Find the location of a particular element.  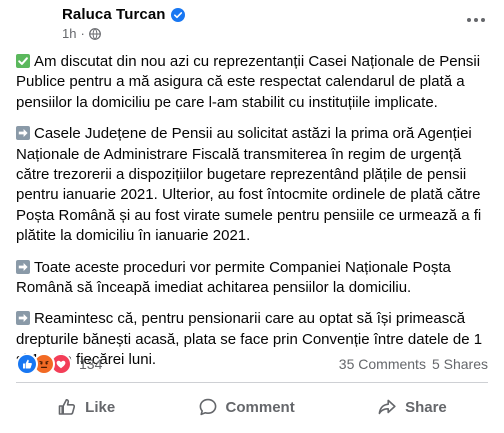

speech-bubble-icon is located at coordinates (208, 407).